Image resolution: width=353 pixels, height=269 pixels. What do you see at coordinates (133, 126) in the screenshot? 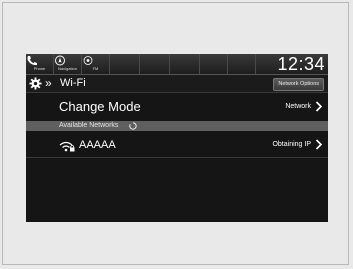
I see `loading-spinner-icon` at bounding box center [133, 126].